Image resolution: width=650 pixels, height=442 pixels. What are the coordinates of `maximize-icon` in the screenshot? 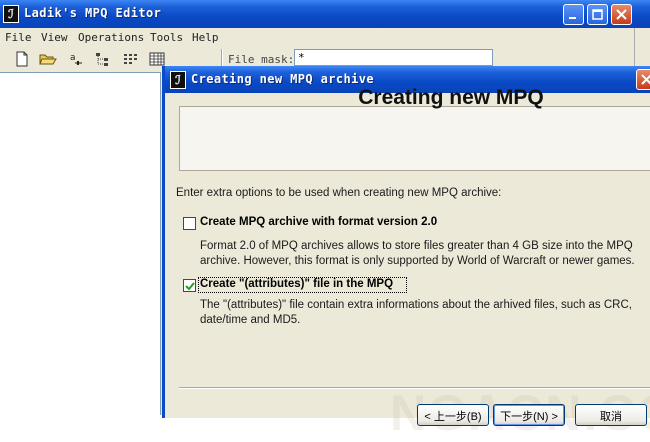 It's located at (597, 14).